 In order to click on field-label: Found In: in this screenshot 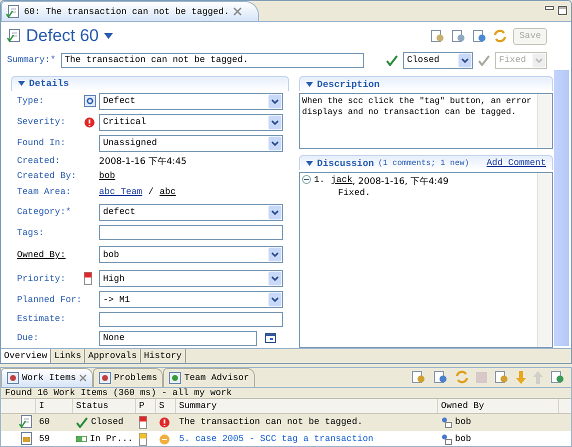, I will do `click(41, 143)`.